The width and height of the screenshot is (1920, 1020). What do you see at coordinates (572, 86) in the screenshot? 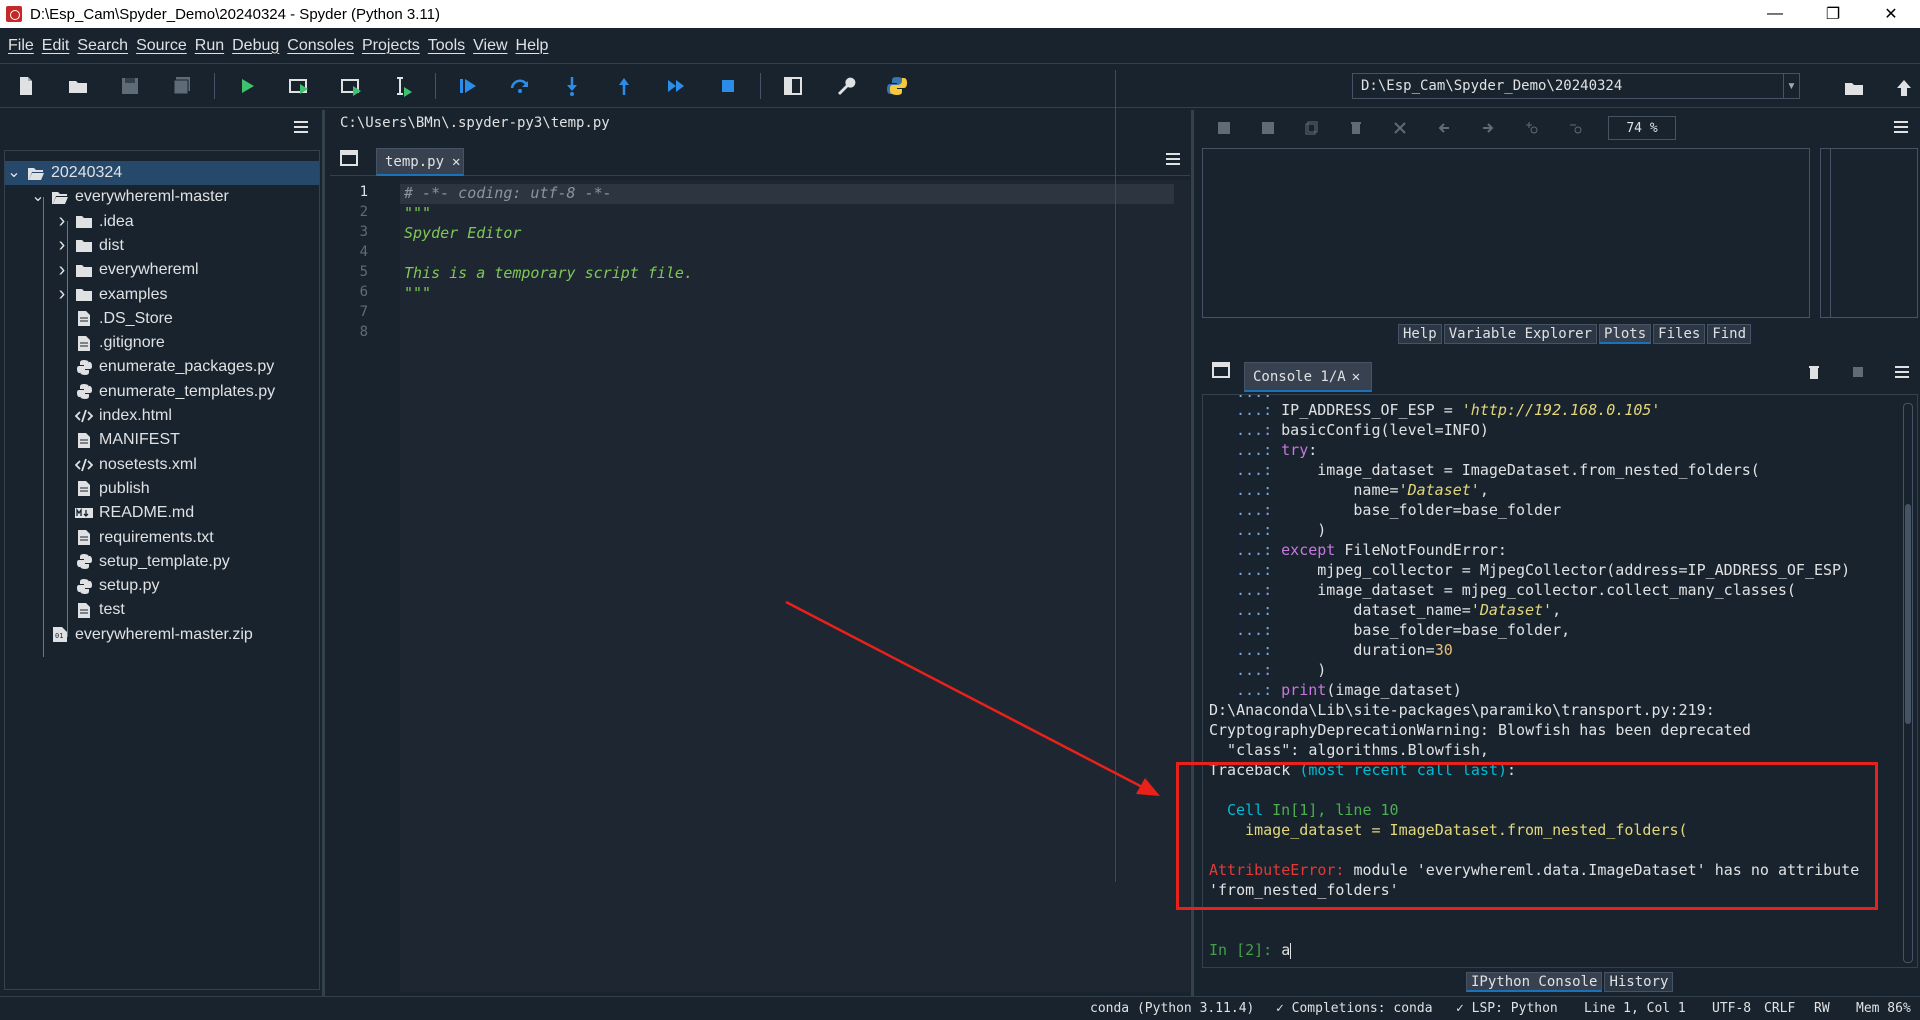
I see `step-into-icon` at bounding box center [572, 86].